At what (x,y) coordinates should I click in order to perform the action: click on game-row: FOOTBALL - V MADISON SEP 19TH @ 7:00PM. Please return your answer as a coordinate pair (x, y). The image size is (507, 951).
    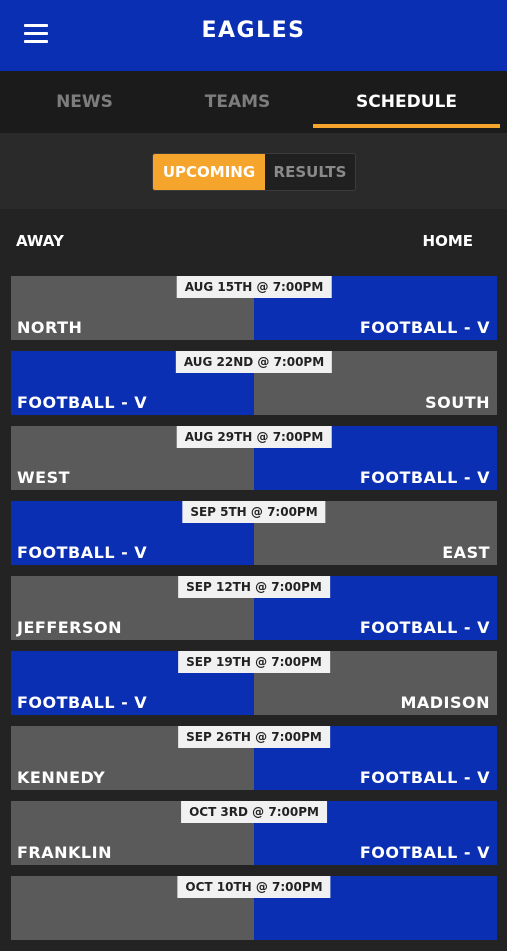
    Looking at the image, I should click on (254, 683).